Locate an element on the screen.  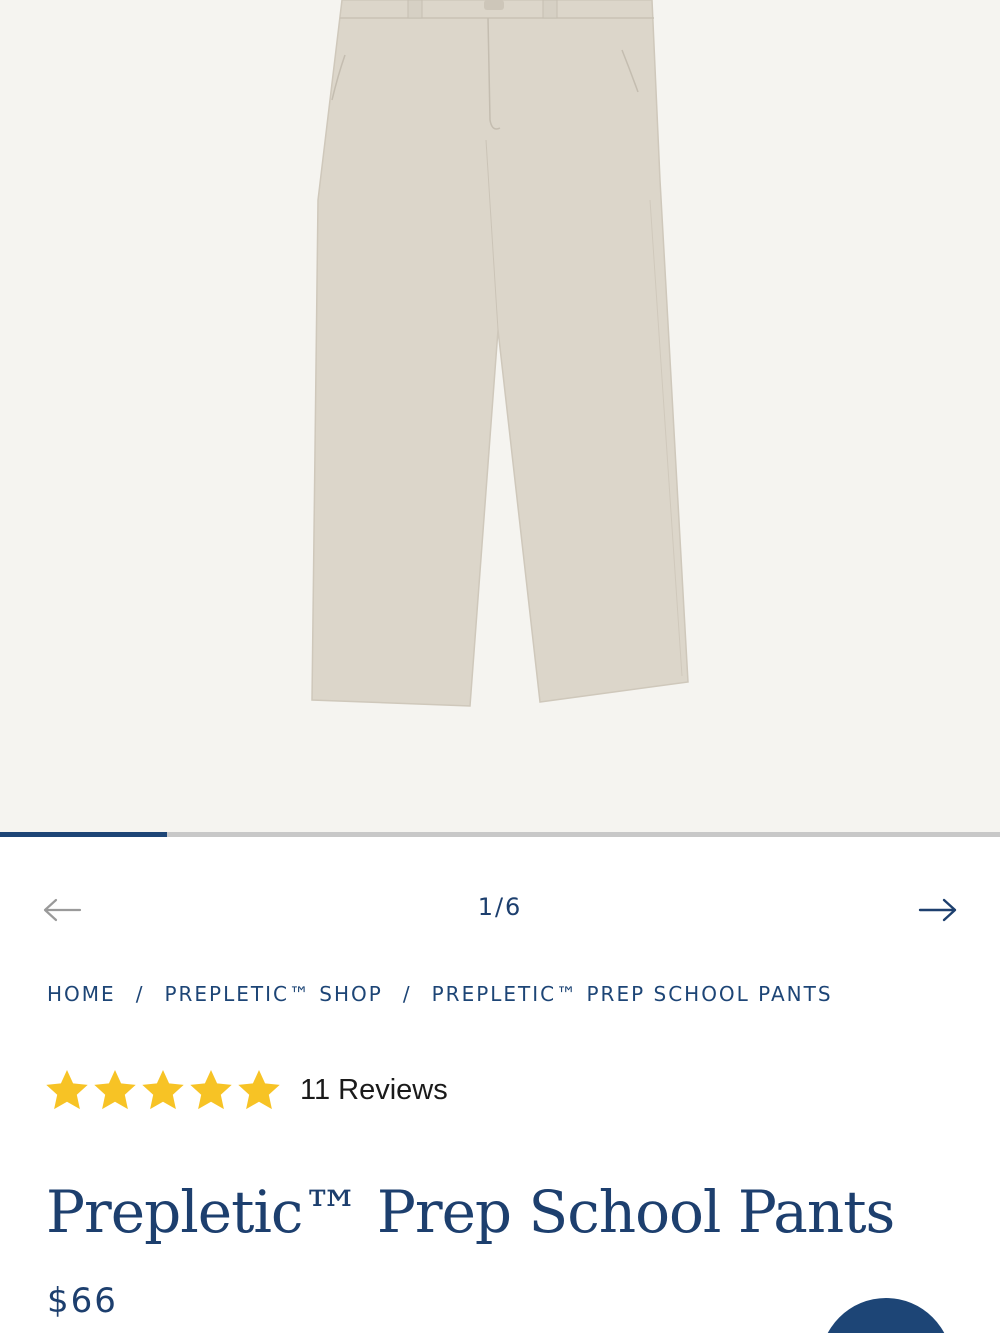
chat-widget-button is located at coordinates (886, 1315).